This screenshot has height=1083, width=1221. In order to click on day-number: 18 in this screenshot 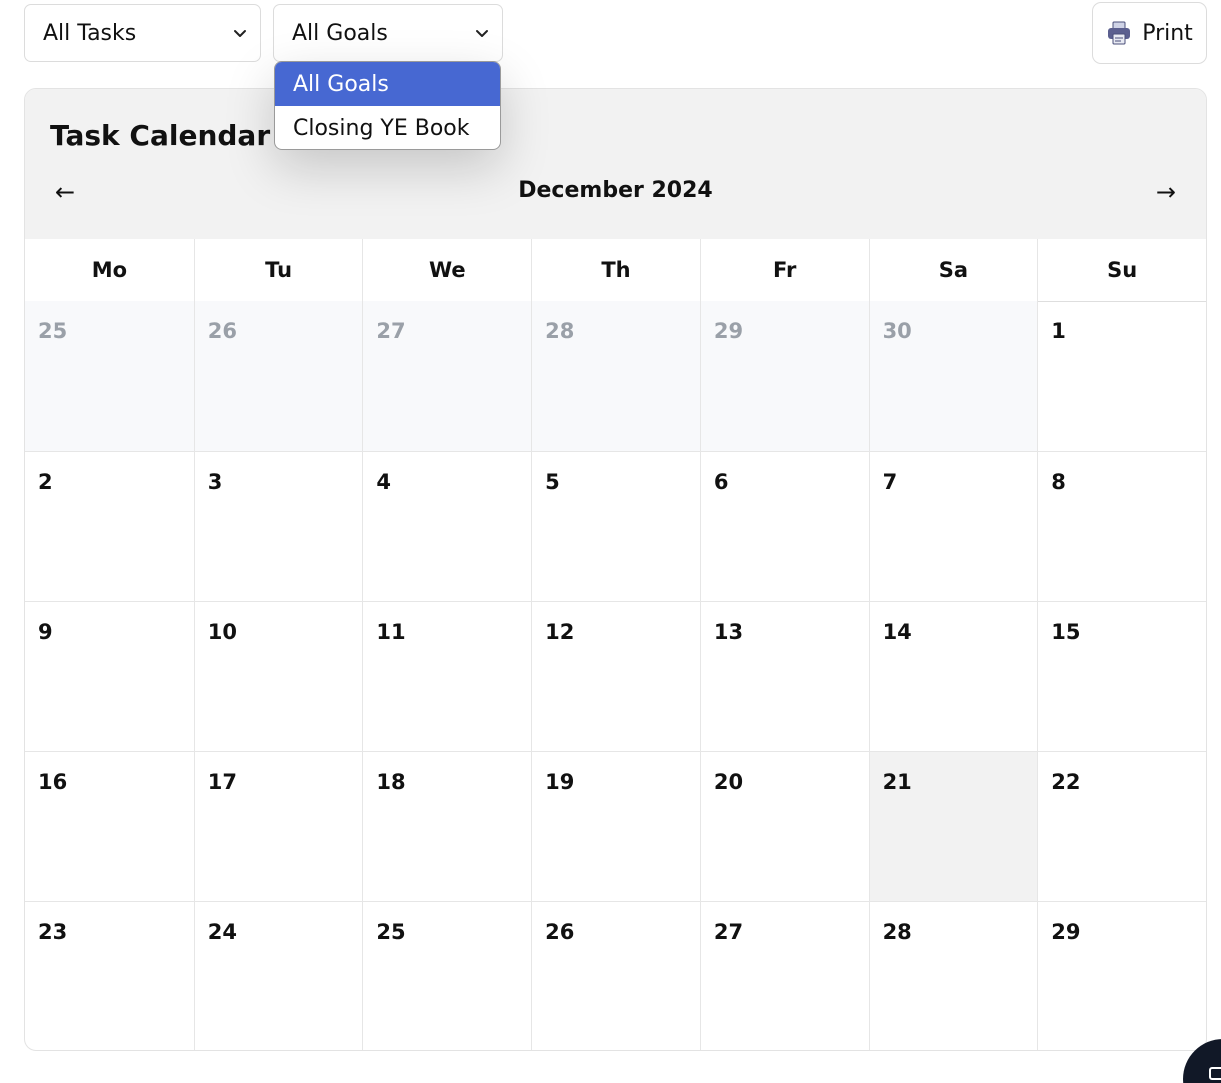, I will do `click(391, 782)`.